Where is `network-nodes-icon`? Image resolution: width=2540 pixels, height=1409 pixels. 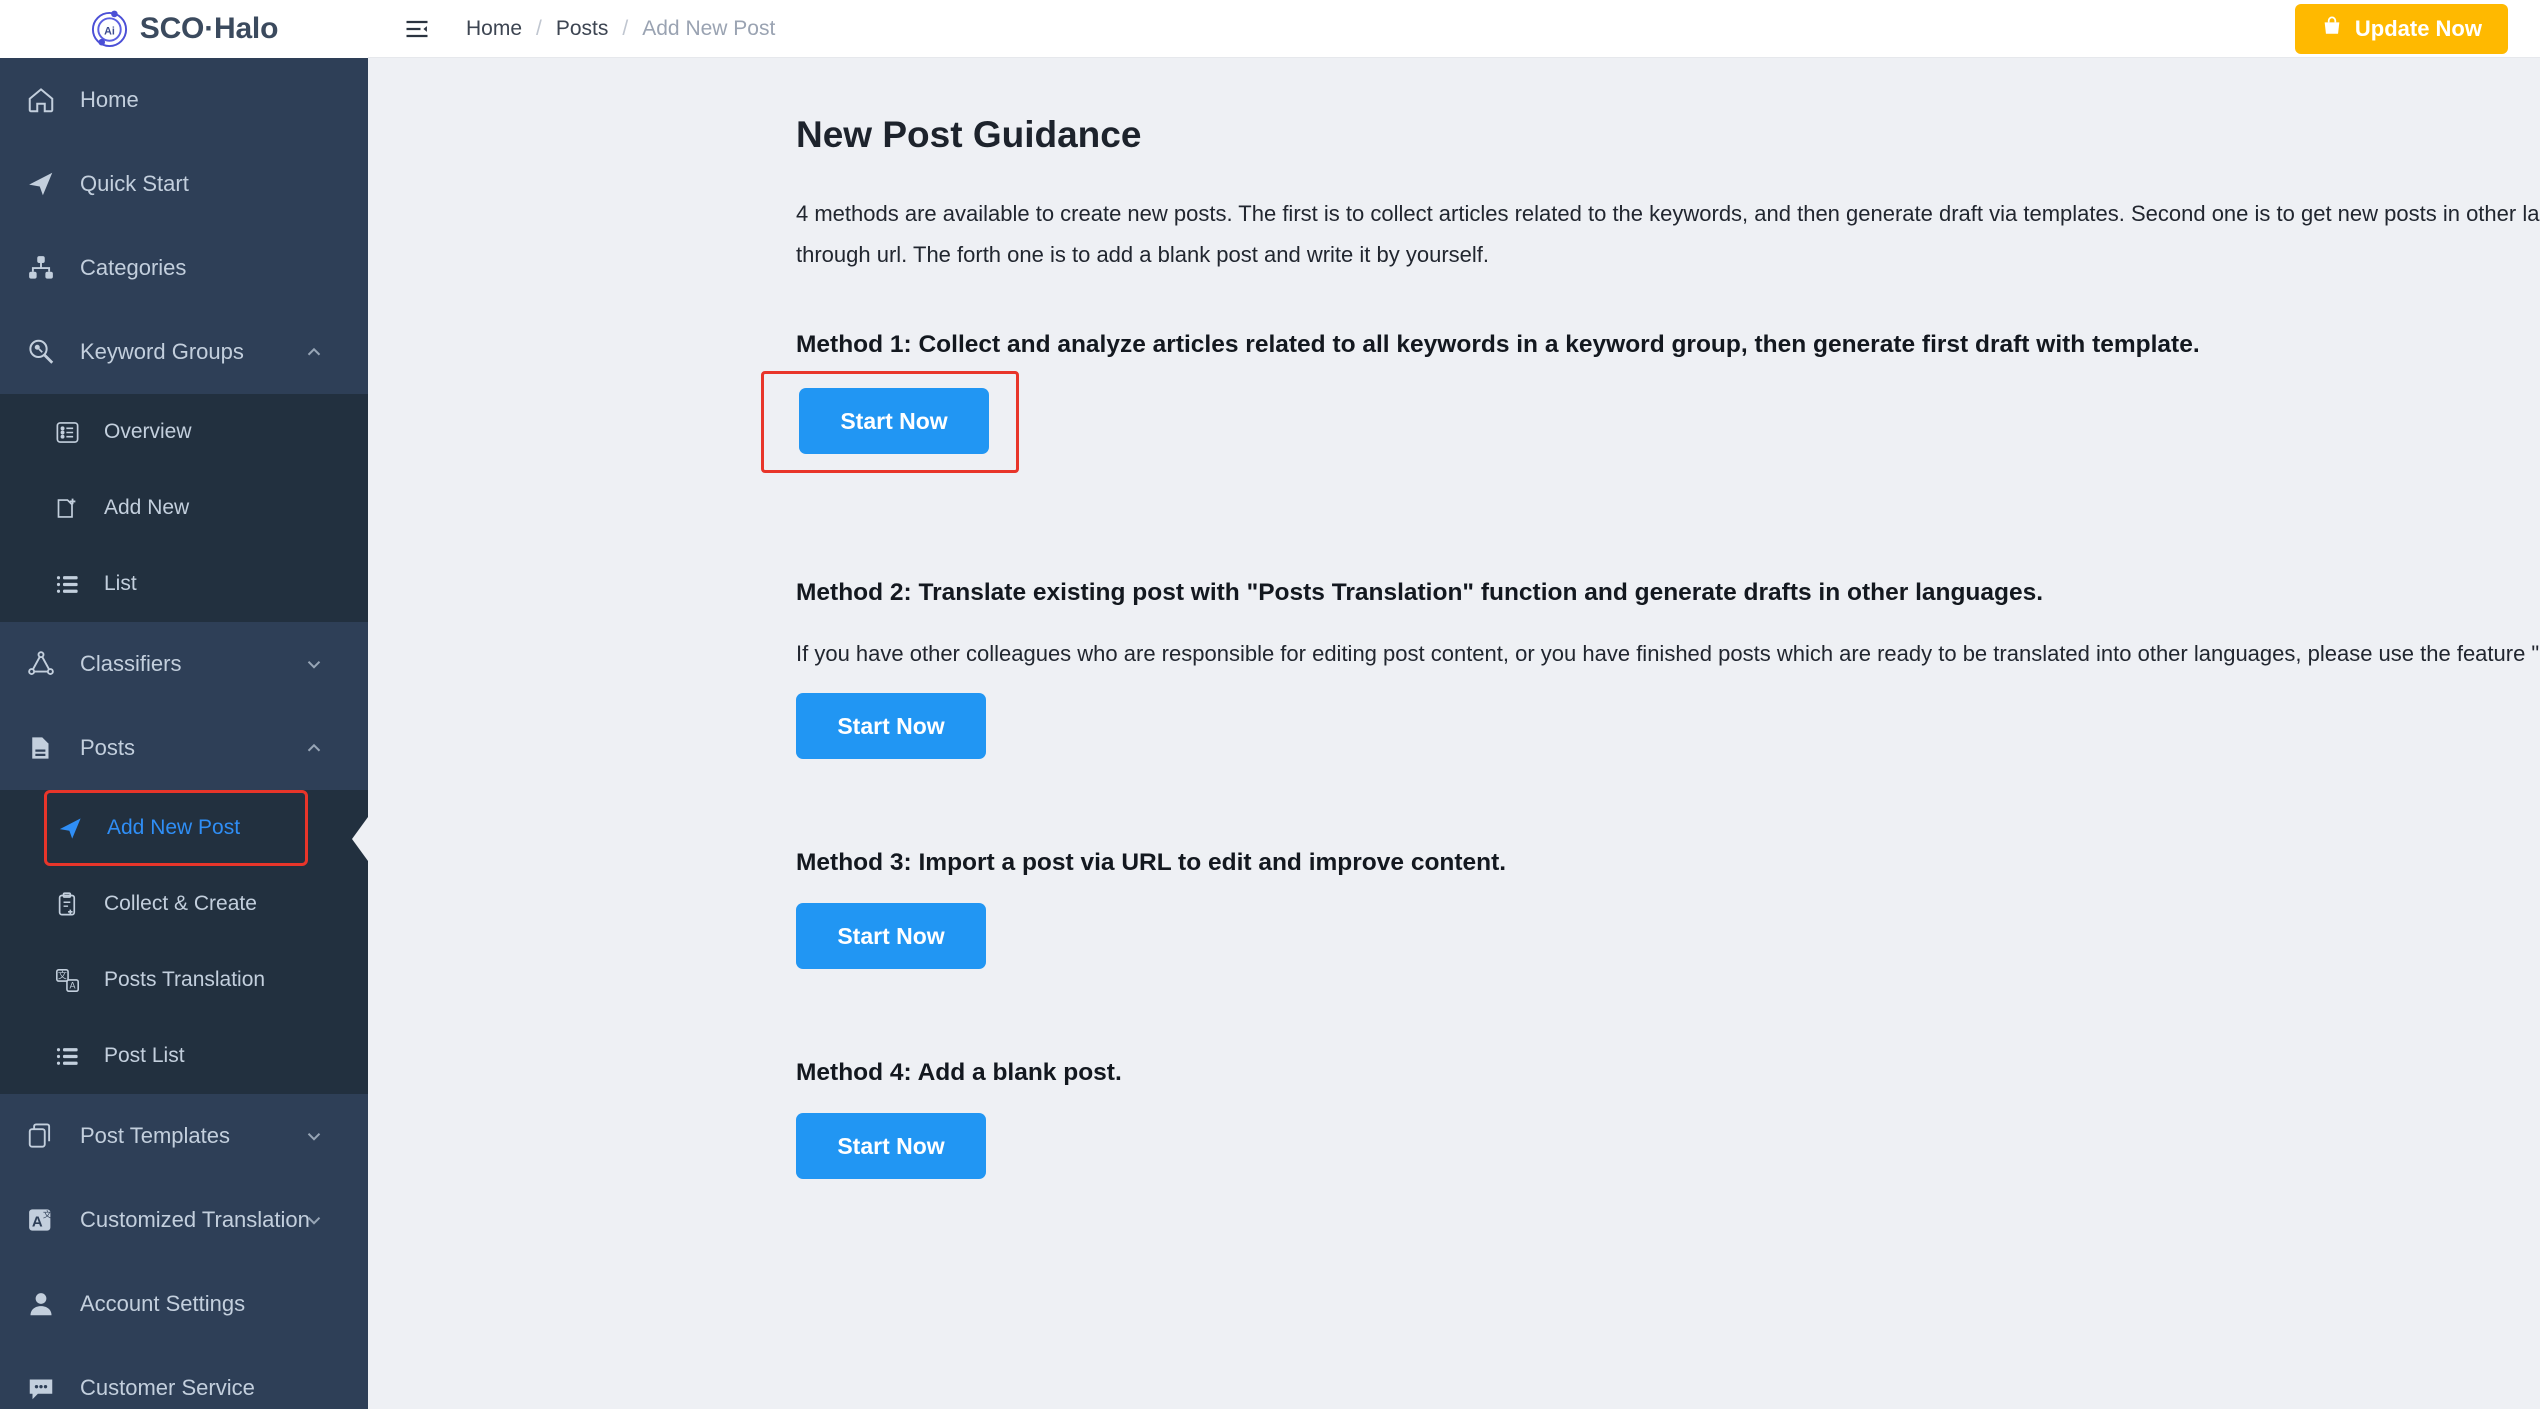
network-nodes-icon is located at coordinates (41, 664).